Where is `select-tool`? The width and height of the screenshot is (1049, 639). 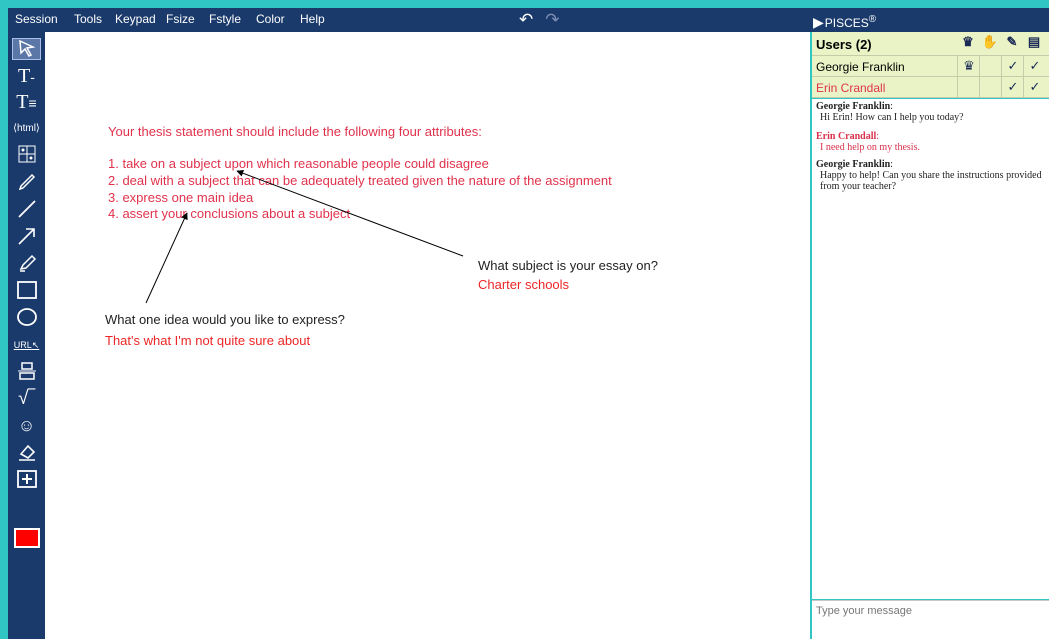 select-tool is located at coordinates (26, 49).